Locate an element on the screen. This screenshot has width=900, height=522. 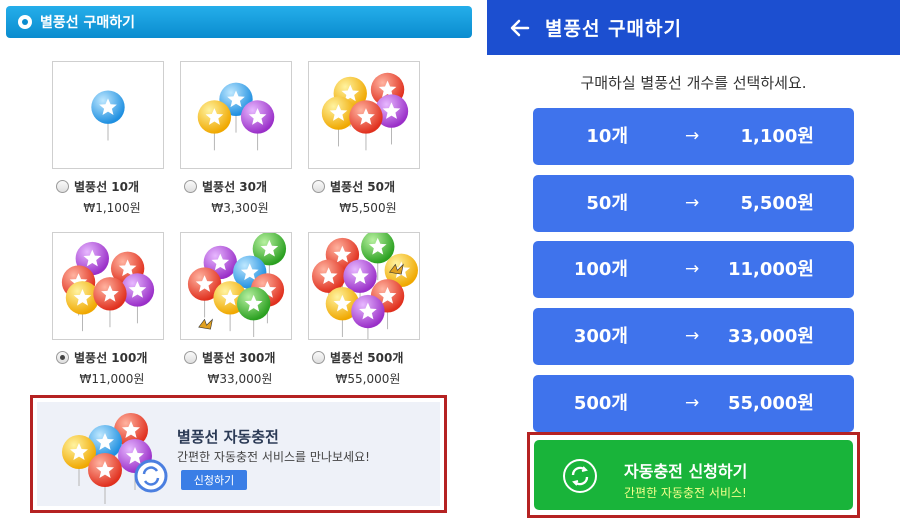
item-label: 별풍선 10개 is located at coordinates (107, 187).